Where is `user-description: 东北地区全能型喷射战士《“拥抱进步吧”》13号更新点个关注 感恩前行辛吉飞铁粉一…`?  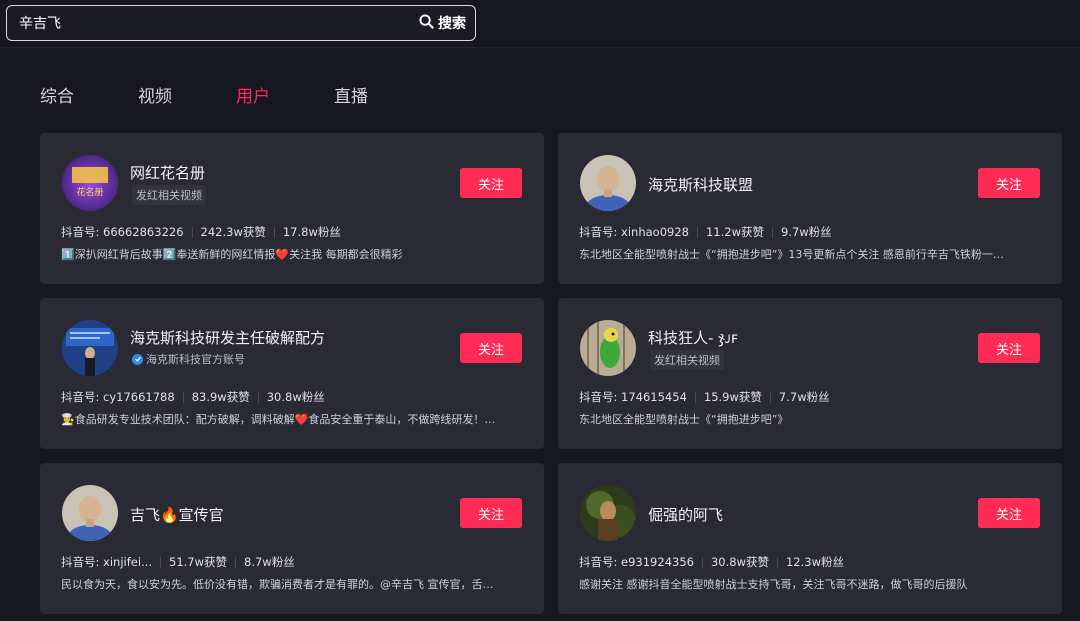
user-description: 东北地区全能型喷射战士《“拥抱进步吧”》13号更新点个关注 感恩前行辛吉飞铁粉一… is located at coordinates (791, 254).